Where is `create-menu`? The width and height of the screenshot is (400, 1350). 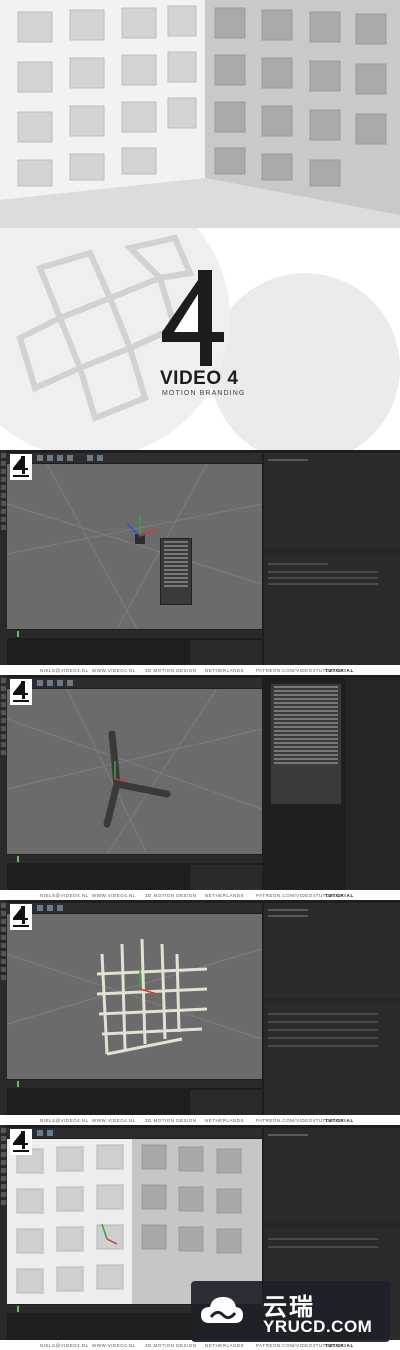 create-menu is located at coordinates (306, 744).